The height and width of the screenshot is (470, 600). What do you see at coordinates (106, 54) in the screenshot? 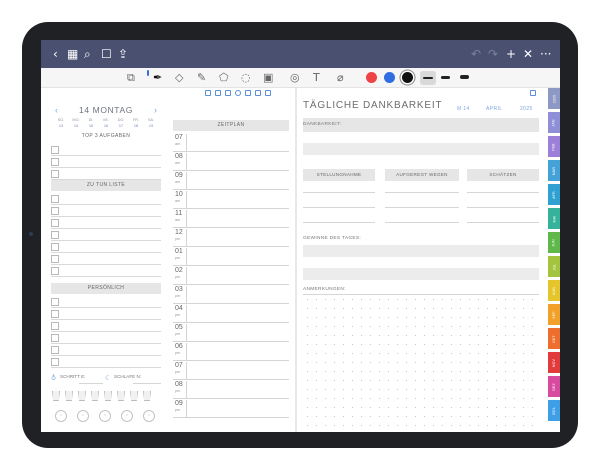
I see `bookmark-icon: ☐` at bounding box center [106, 54].